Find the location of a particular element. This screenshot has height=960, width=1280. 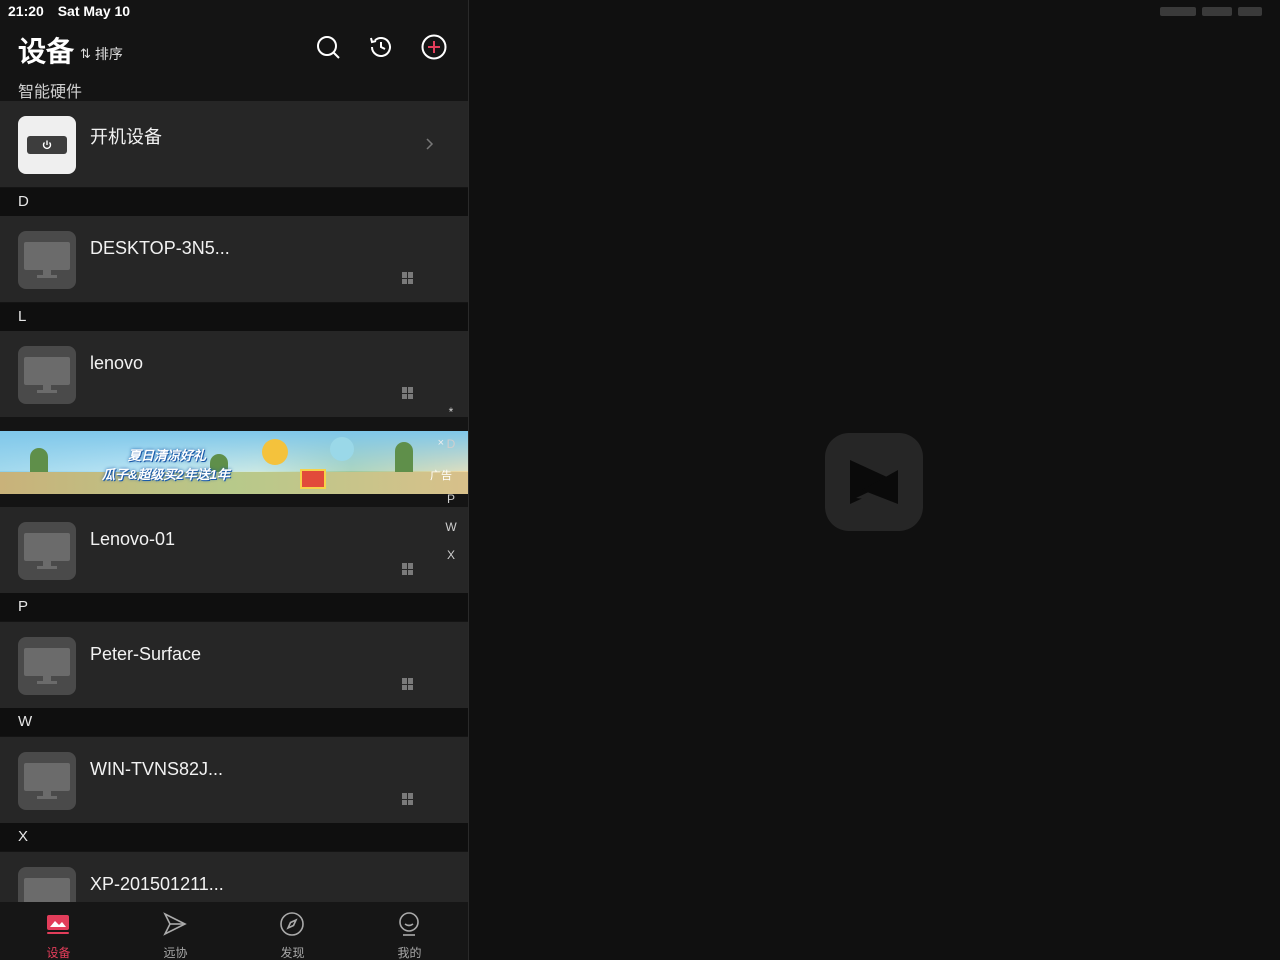

history-icon is located at coordinates (380, 47).